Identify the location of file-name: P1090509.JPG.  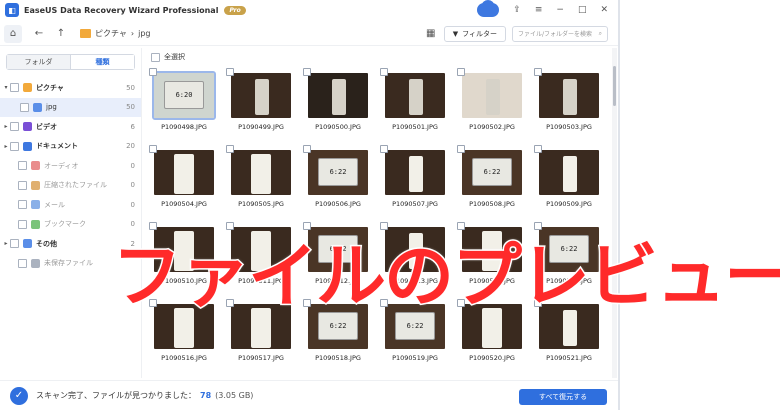
(569, 204).